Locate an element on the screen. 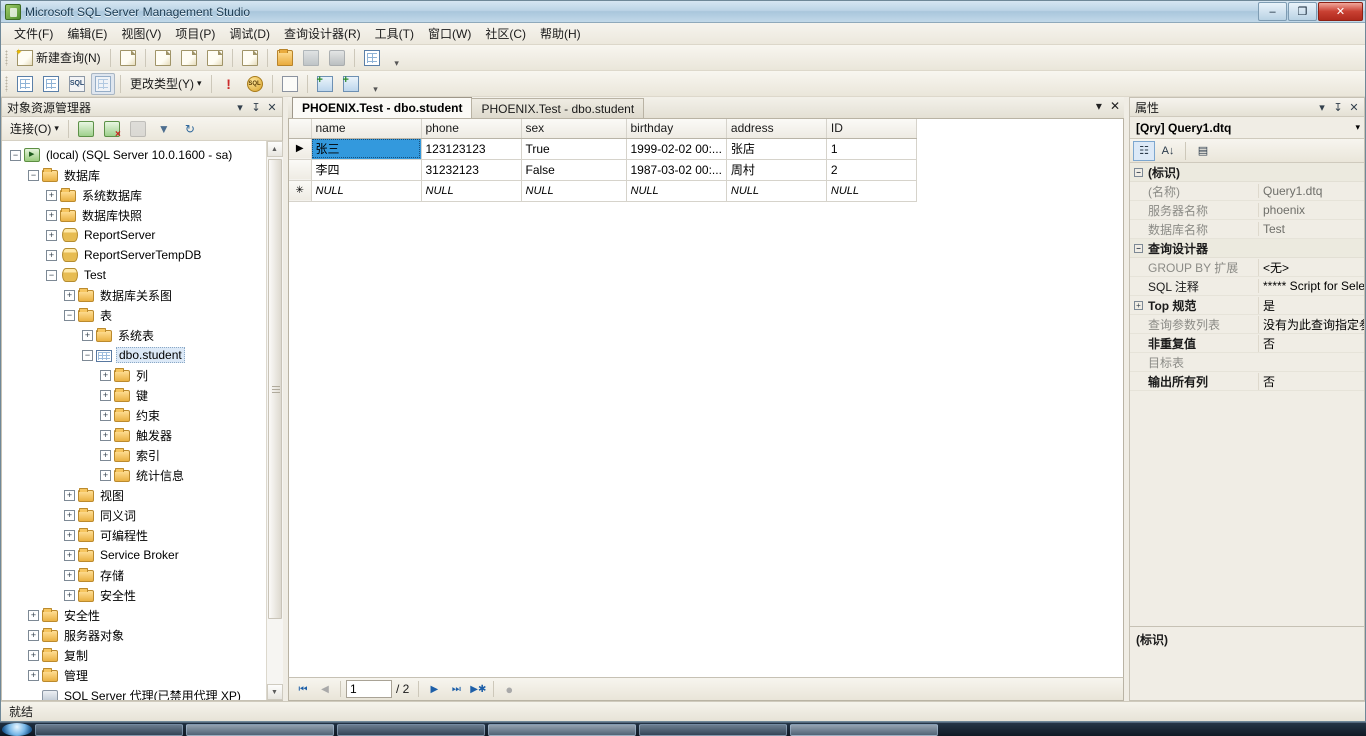  grid-column-header-birthday: birthday is located at coordinates (676, 129).